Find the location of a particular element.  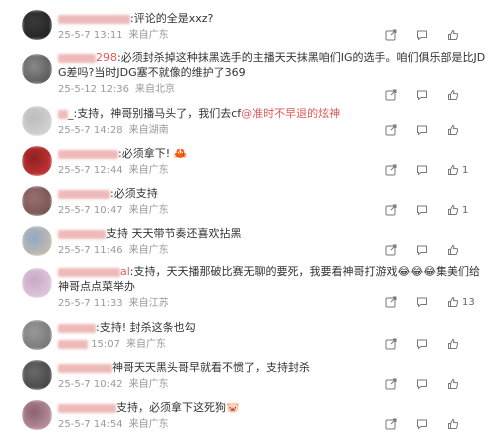

comment-time: 25-5-7 12:44 is located at coordinates (90, 170).